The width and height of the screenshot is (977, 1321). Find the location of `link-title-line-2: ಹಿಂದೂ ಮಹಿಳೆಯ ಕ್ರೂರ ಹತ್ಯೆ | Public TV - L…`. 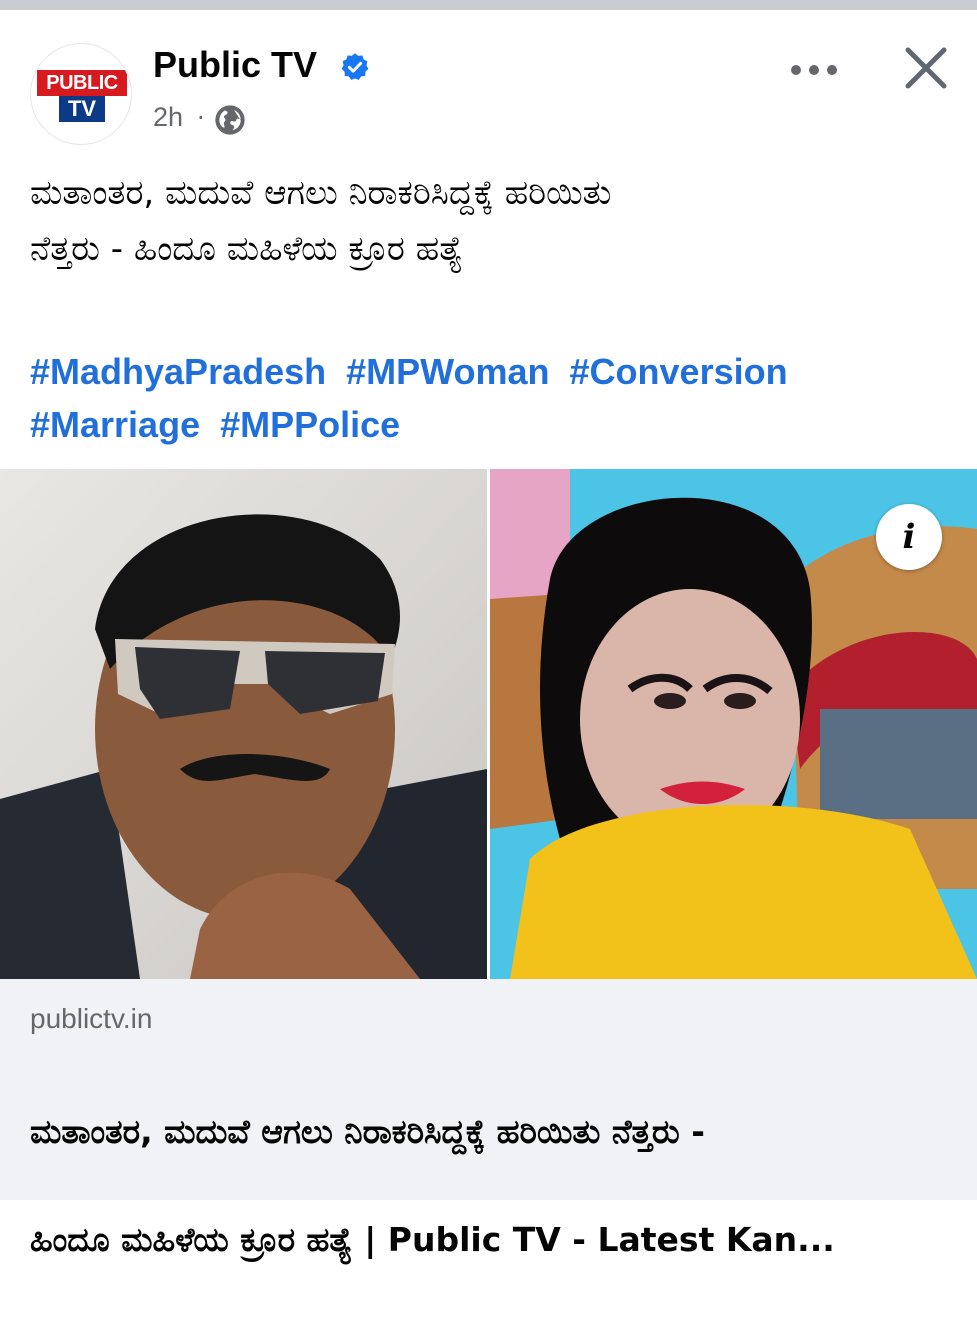

link-title-line-2: ಹಿಂದೂ ಮಹಿಳೆಯ ಕ್ರೂರ ಹತ್ಯೆ | Public TV - L… is located at coordinates (432, 1239).